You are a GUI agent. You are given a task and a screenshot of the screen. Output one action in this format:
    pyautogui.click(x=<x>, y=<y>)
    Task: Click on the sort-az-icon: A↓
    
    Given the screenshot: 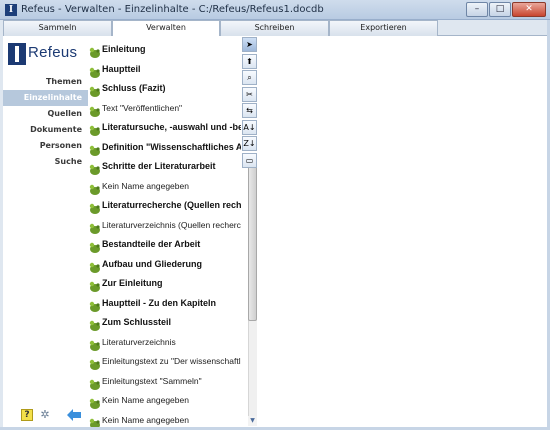 What is the action you would take?
    pyautogui.click(x=249, y=127)
    